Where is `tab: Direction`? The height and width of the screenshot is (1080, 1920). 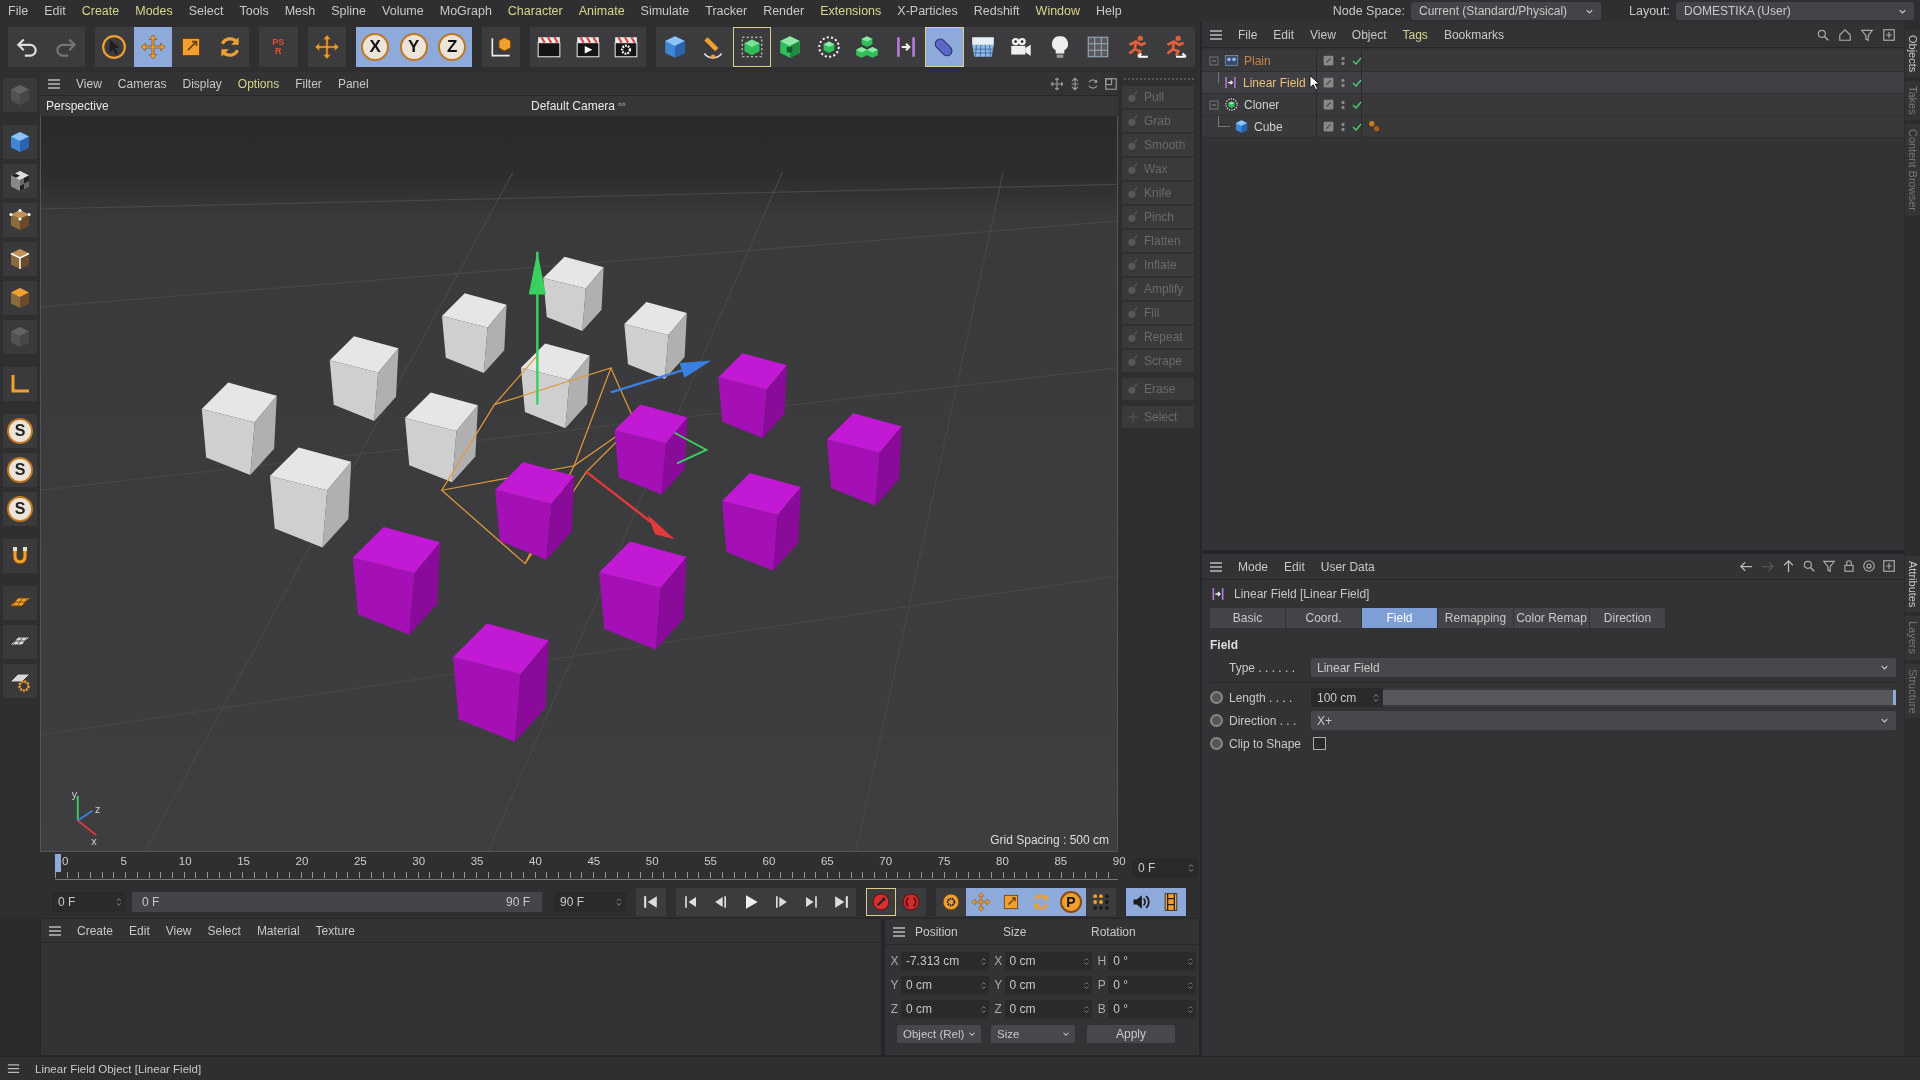
tab: Direction is located at coordinates (1627, 618).